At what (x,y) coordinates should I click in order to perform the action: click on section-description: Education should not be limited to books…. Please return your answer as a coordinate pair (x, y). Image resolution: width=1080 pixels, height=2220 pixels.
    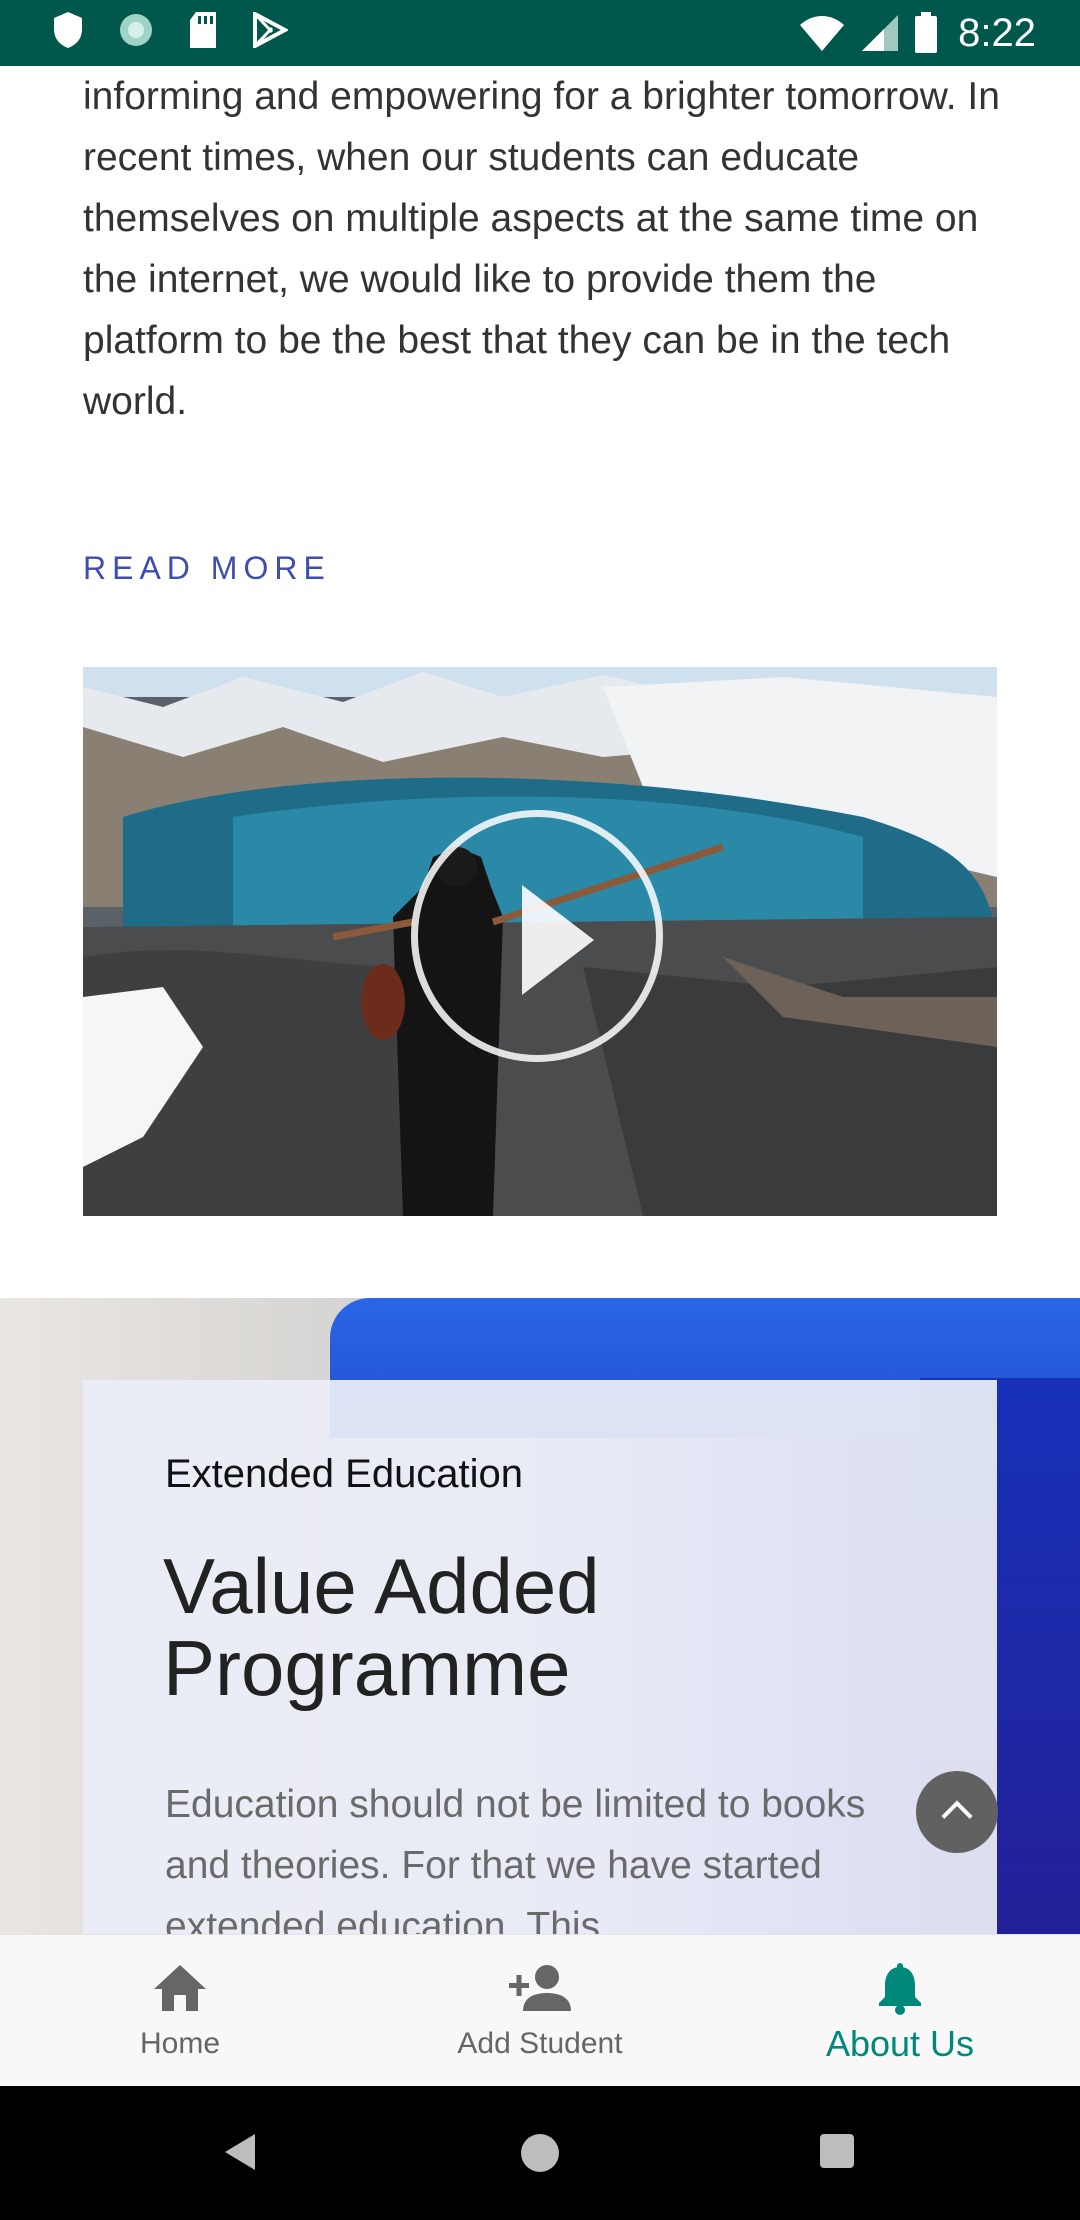
    Looking at the image, I should click on (515, 1858).